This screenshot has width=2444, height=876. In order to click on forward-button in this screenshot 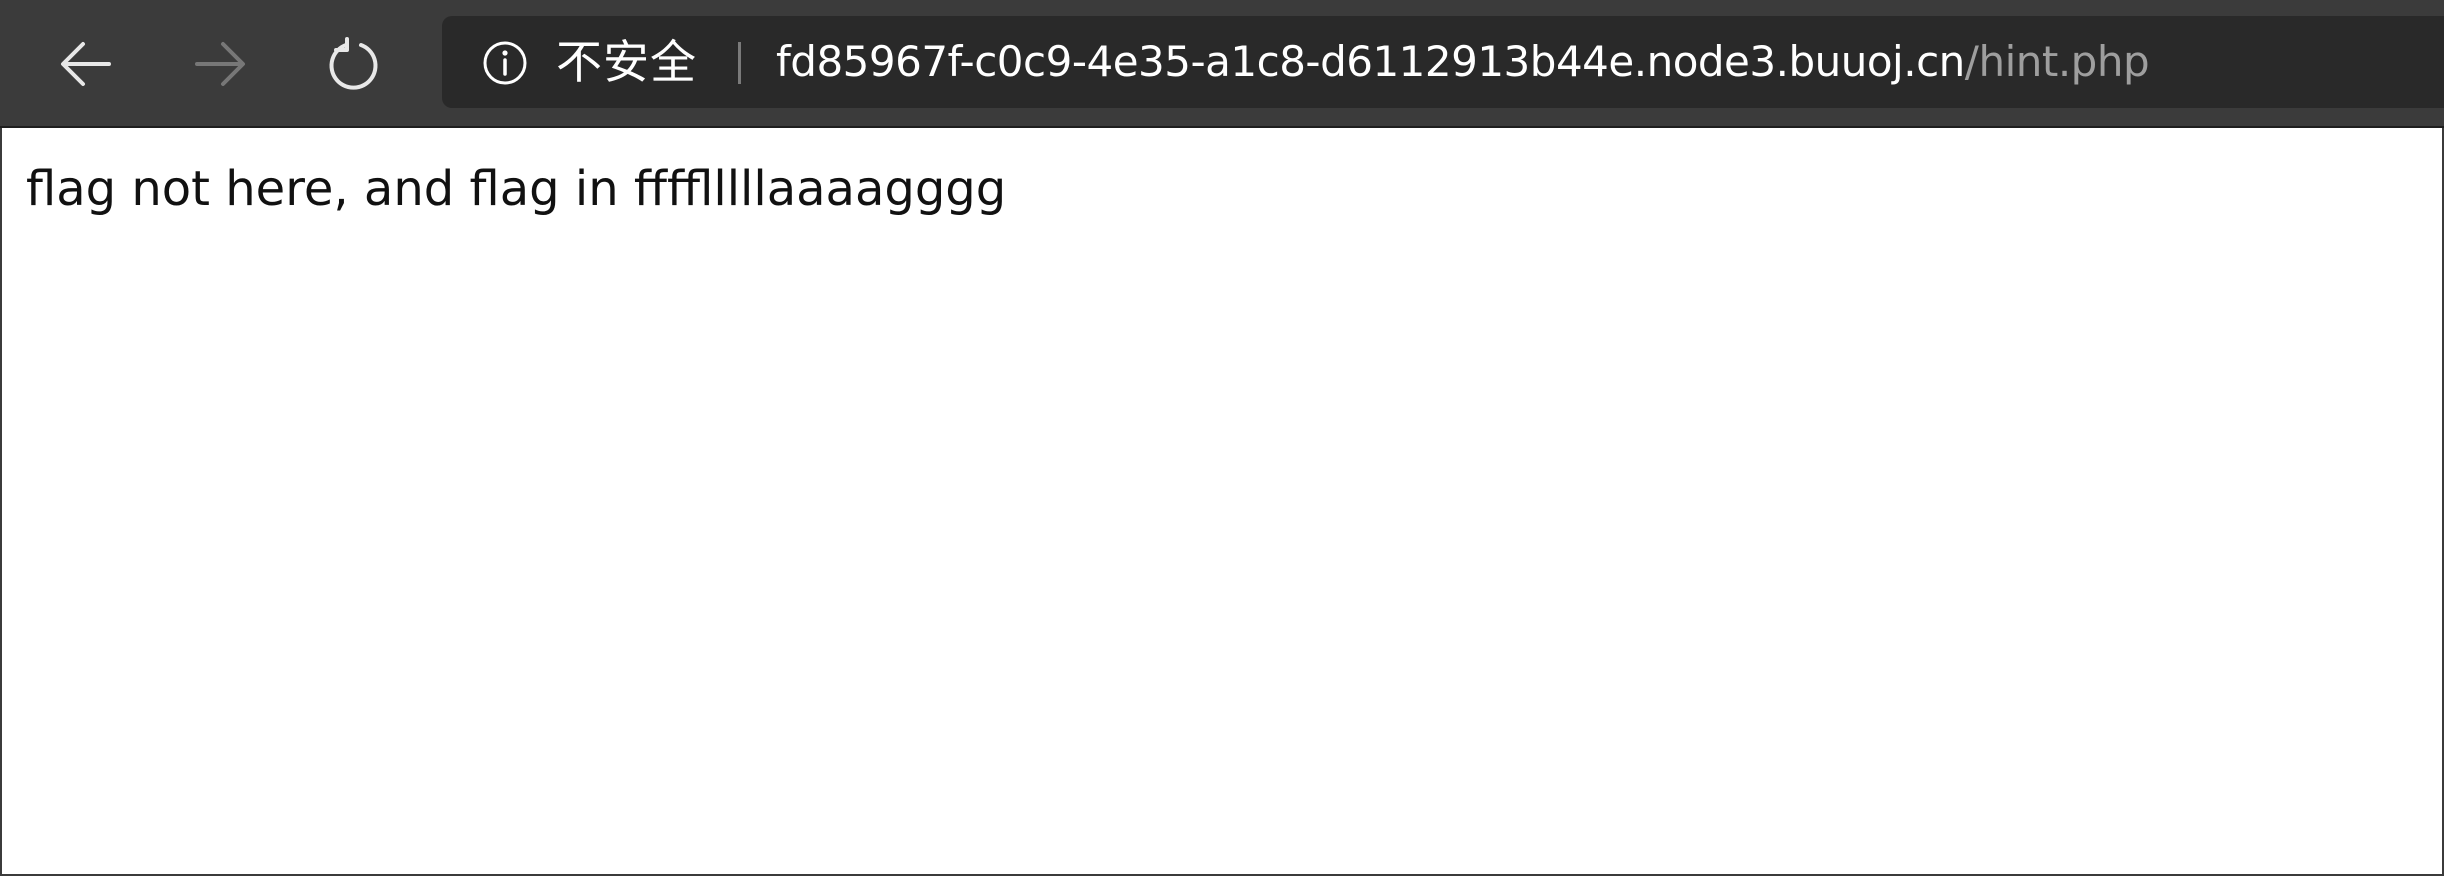, I will do `click(220, 64)`.